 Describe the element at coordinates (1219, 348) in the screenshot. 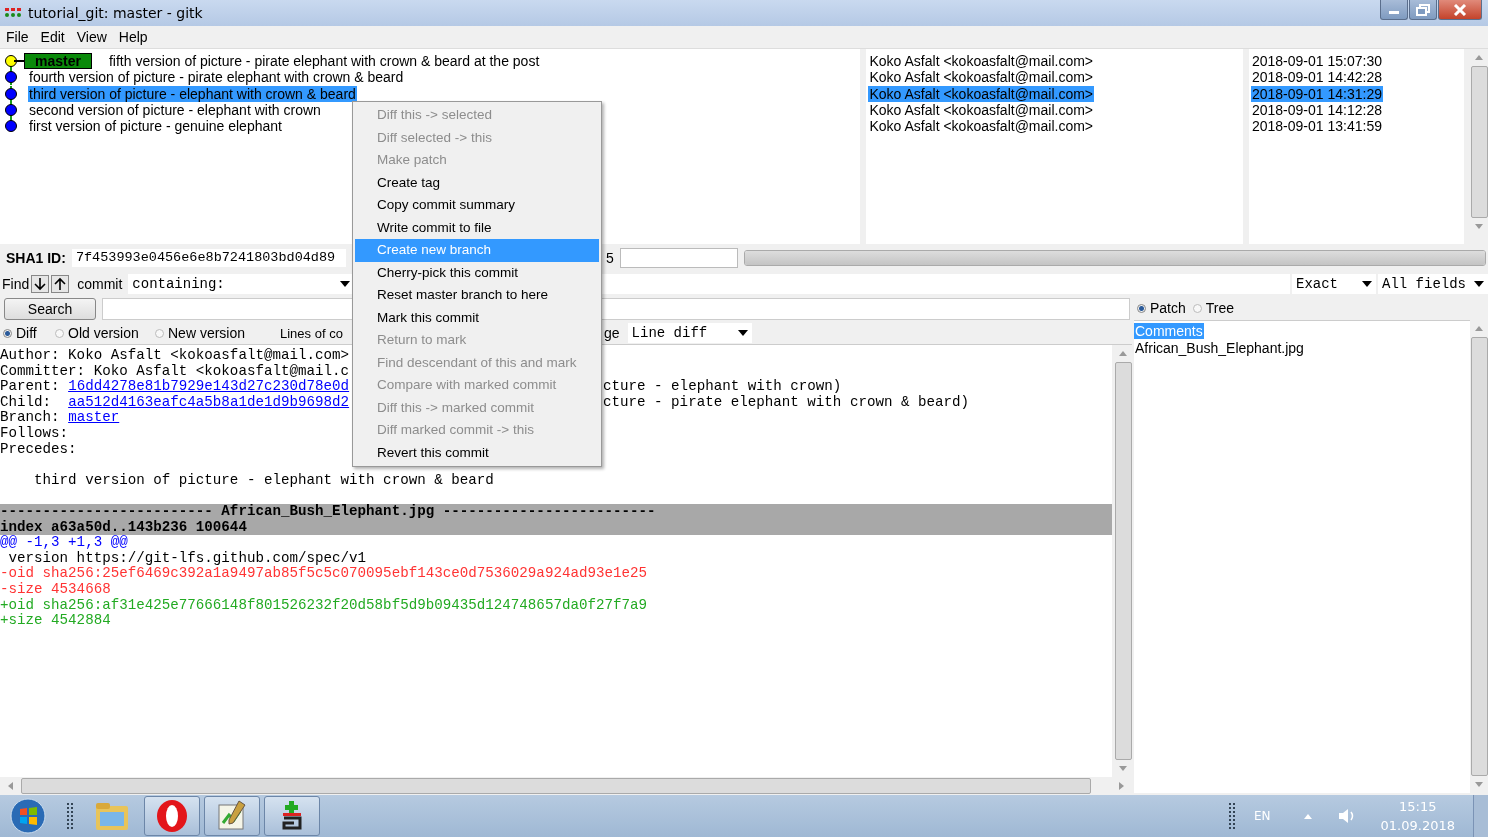

I see `file-list-item: African_Bush_Elephant.jpg` at that location.